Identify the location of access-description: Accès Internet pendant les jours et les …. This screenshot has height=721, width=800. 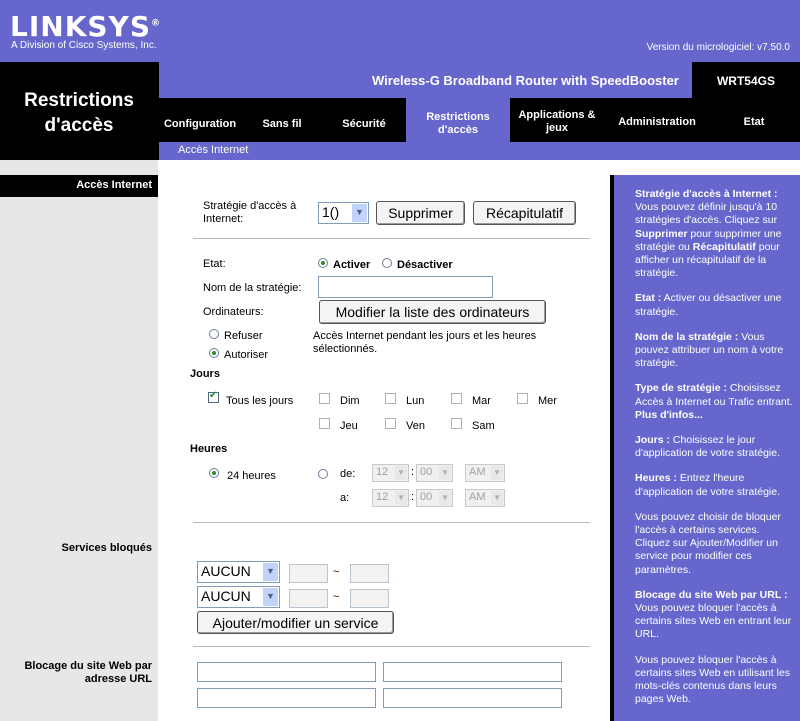
(425, 342).